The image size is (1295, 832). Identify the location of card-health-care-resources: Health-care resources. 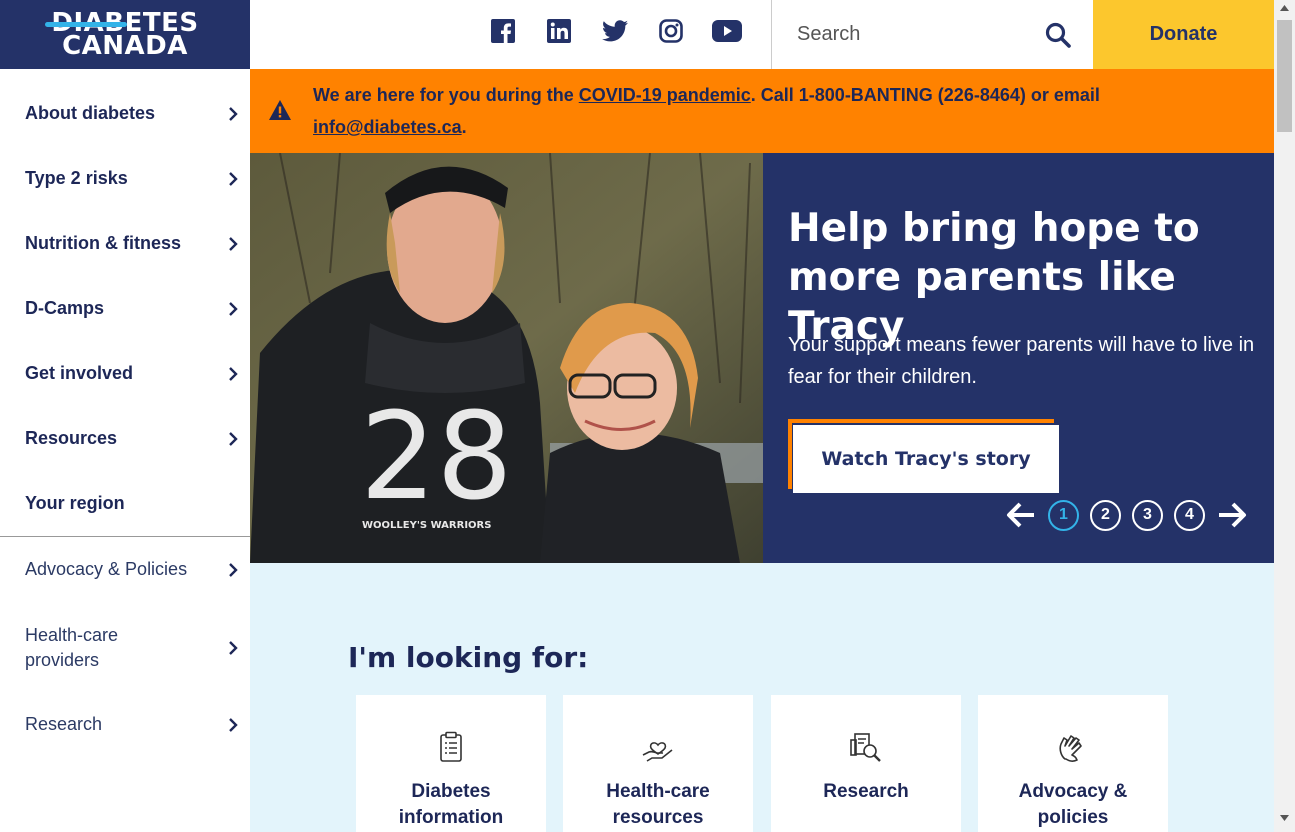
(658, 763).